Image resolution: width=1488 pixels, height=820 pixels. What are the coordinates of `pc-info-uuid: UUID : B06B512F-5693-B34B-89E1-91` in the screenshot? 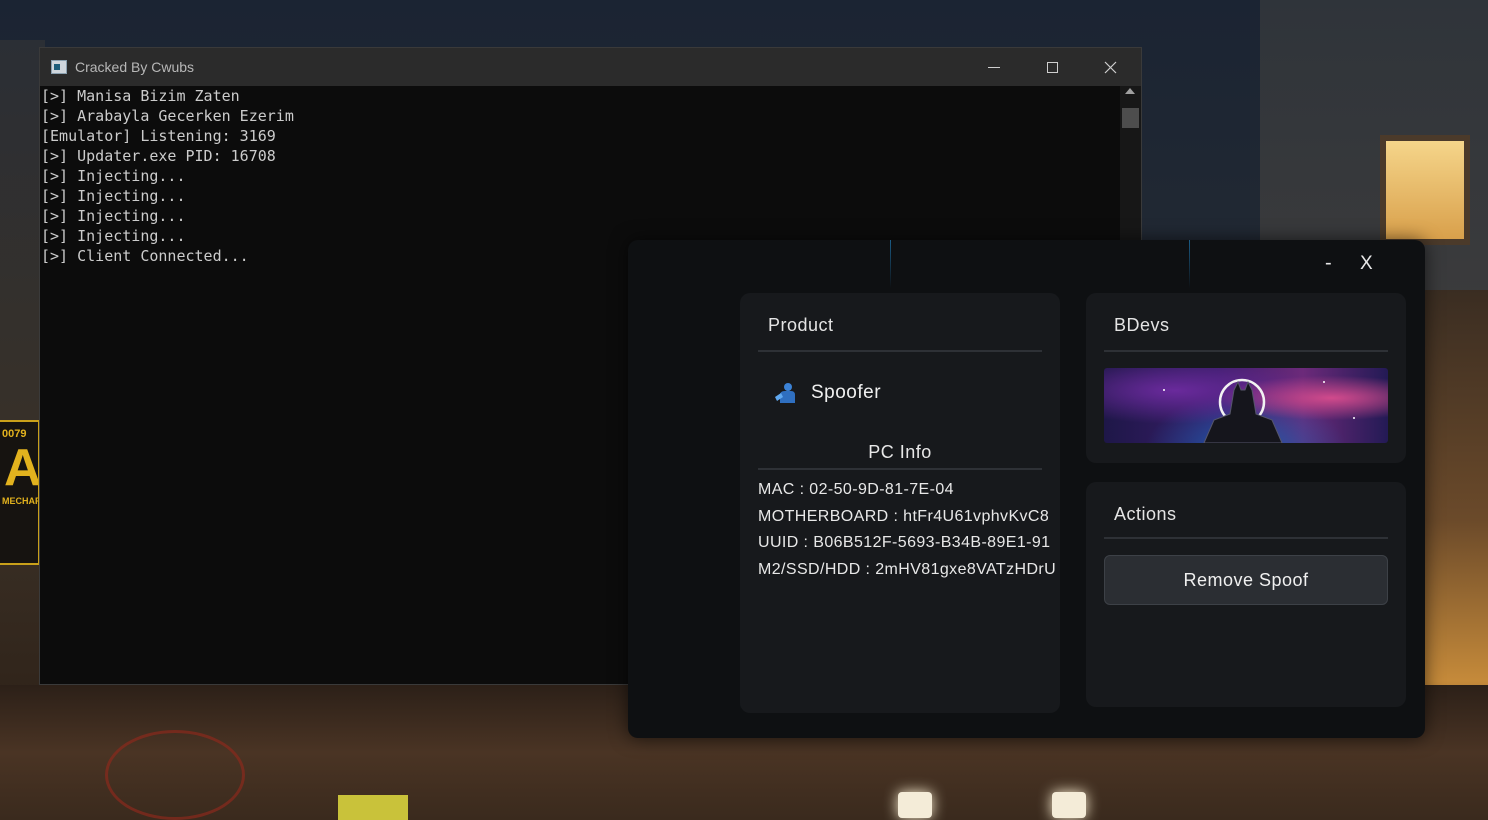 It's located at (904, 542).